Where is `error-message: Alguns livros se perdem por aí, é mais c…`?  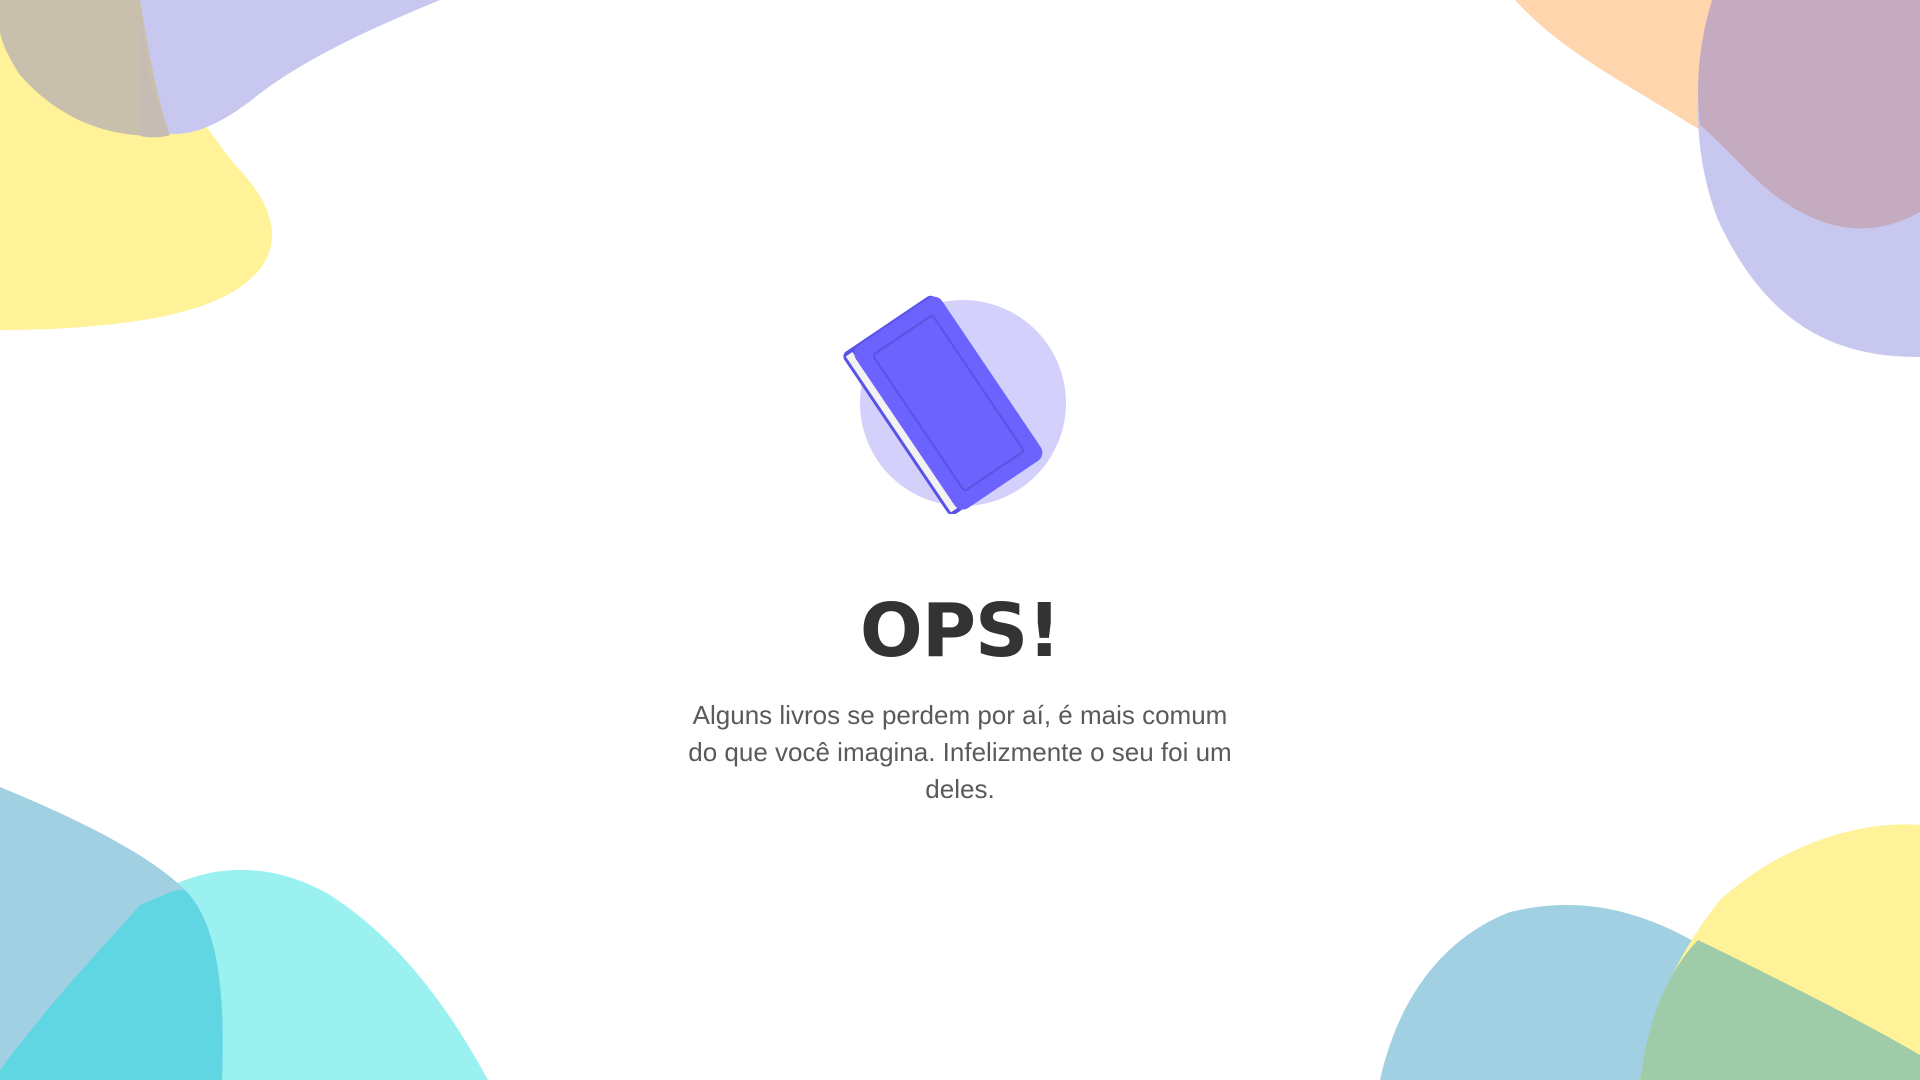 error-message: Alguns livros se perdem por aí, é mais c… is located at coordinates (960, 752).